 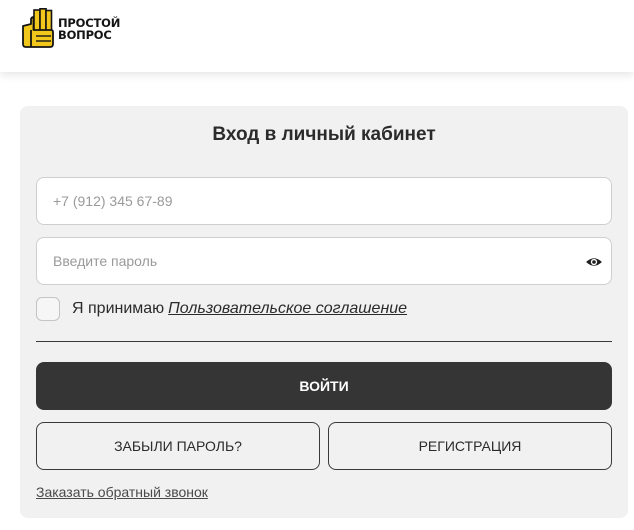 What do you see at coordinates (48, 309) in the screenshot?
I see `agreement-checkbox` at bounding box center [48, 309].